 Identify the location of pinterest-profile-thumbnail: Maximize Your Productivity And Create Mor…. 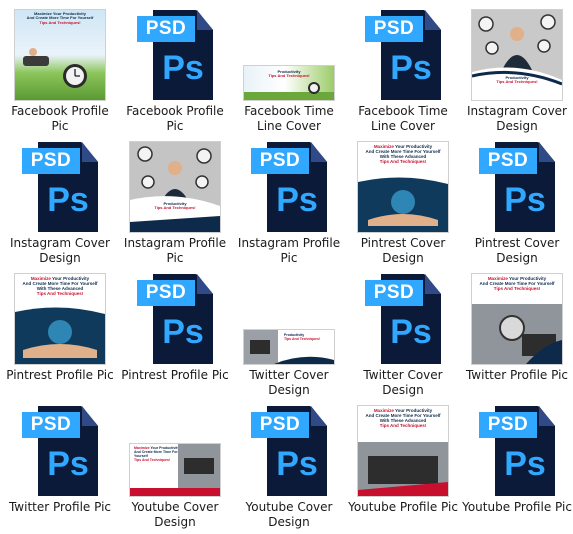
(60, 319).